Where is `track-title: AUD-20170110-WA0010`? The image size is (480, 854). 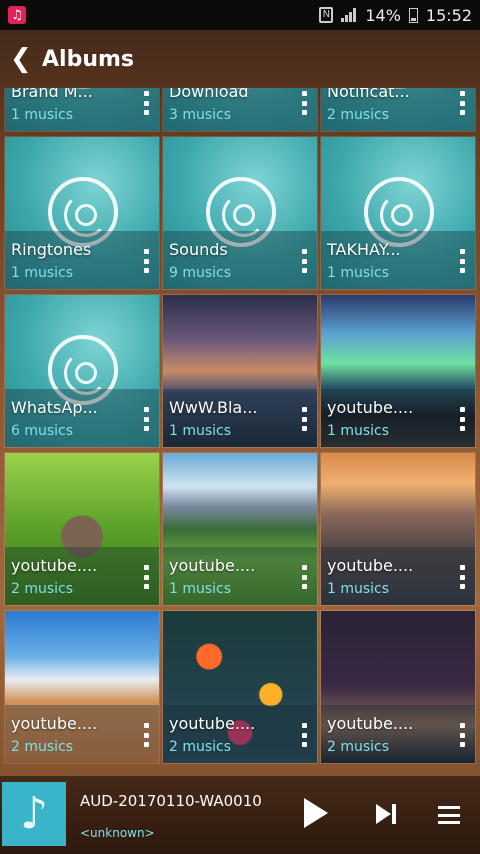
track-title: AUD-20170110-WA0010 is located at coordinates (171, 801).